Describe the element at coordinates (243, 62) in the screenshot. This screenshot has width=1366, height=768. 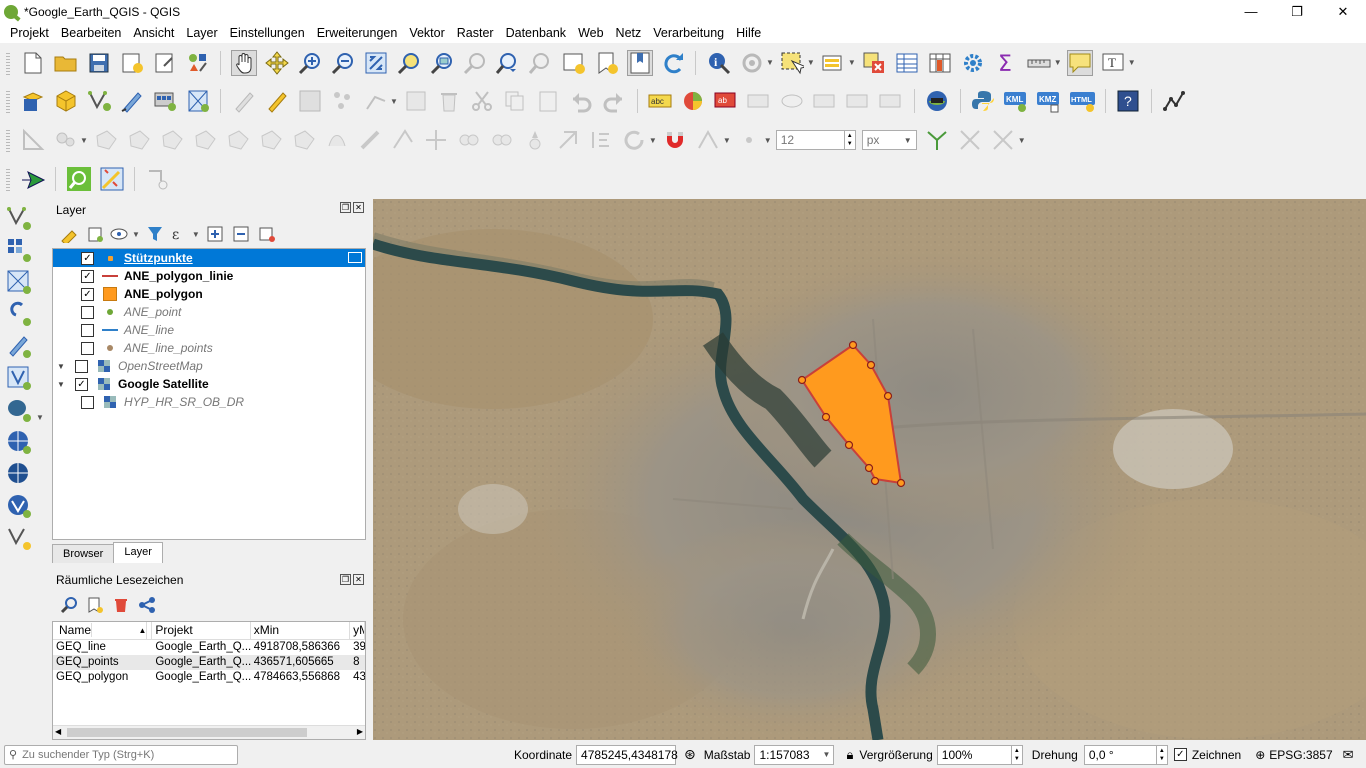
I see `pan-map-icon` at that location.